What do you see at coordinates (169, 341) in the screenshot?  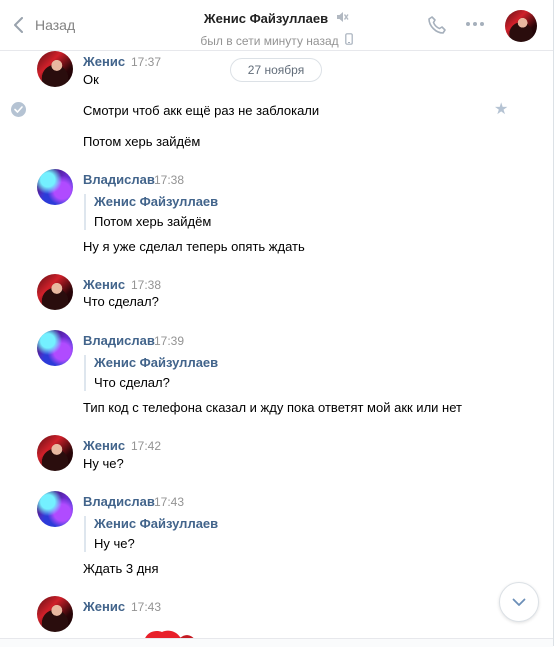 I see `message-time: 17:39` at bounding box center [169, 341].